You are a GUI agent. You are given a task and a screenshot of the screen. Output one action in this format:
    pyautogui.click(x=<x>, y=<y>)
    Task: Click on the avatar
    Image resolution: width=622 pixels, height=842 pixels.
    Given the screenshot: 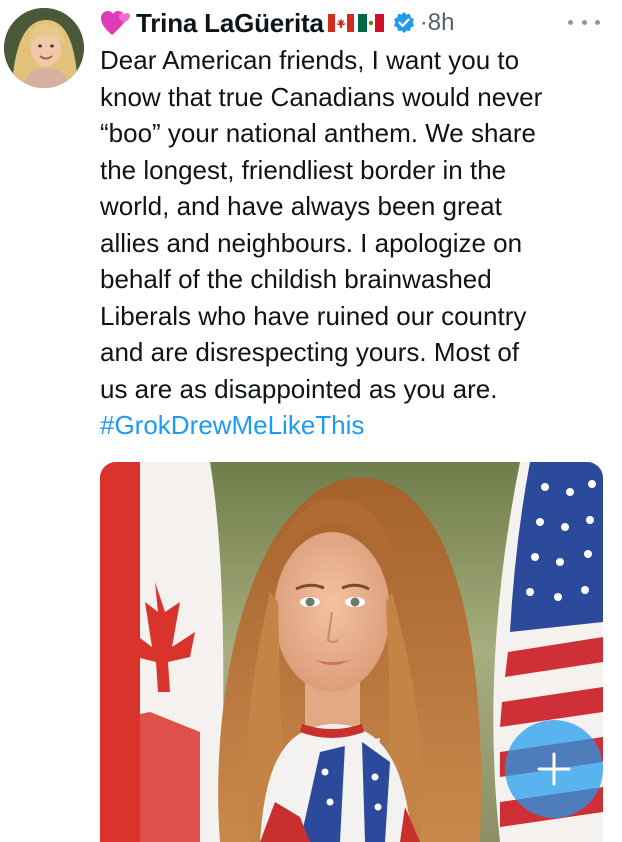 What is the action you would take?
    pyautogui.click(x=44, y=48)
    